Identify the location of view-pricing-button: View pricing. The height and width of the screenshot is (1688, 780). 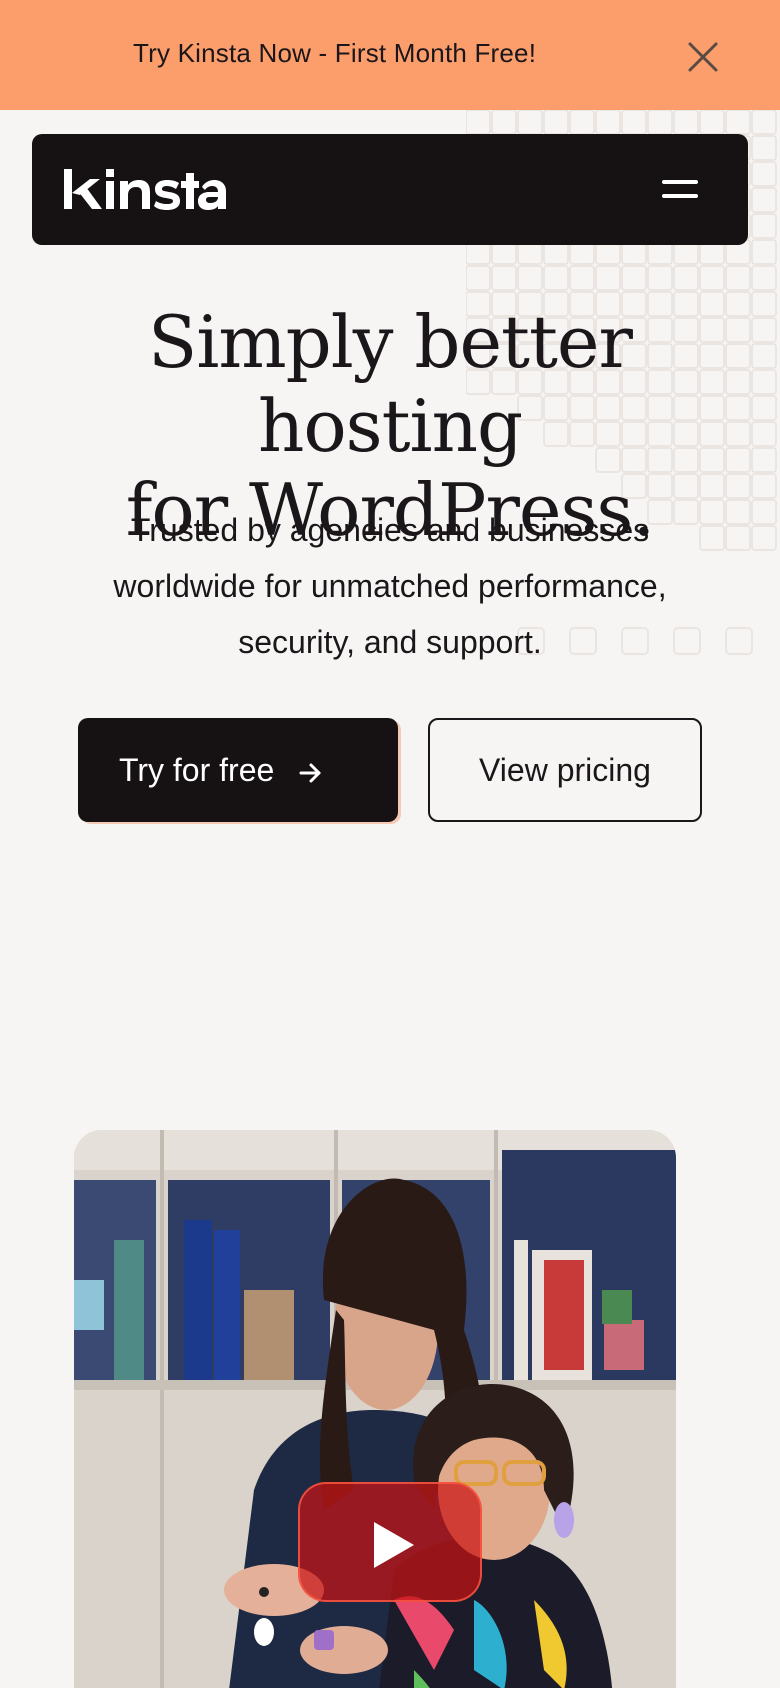
(565, 770).